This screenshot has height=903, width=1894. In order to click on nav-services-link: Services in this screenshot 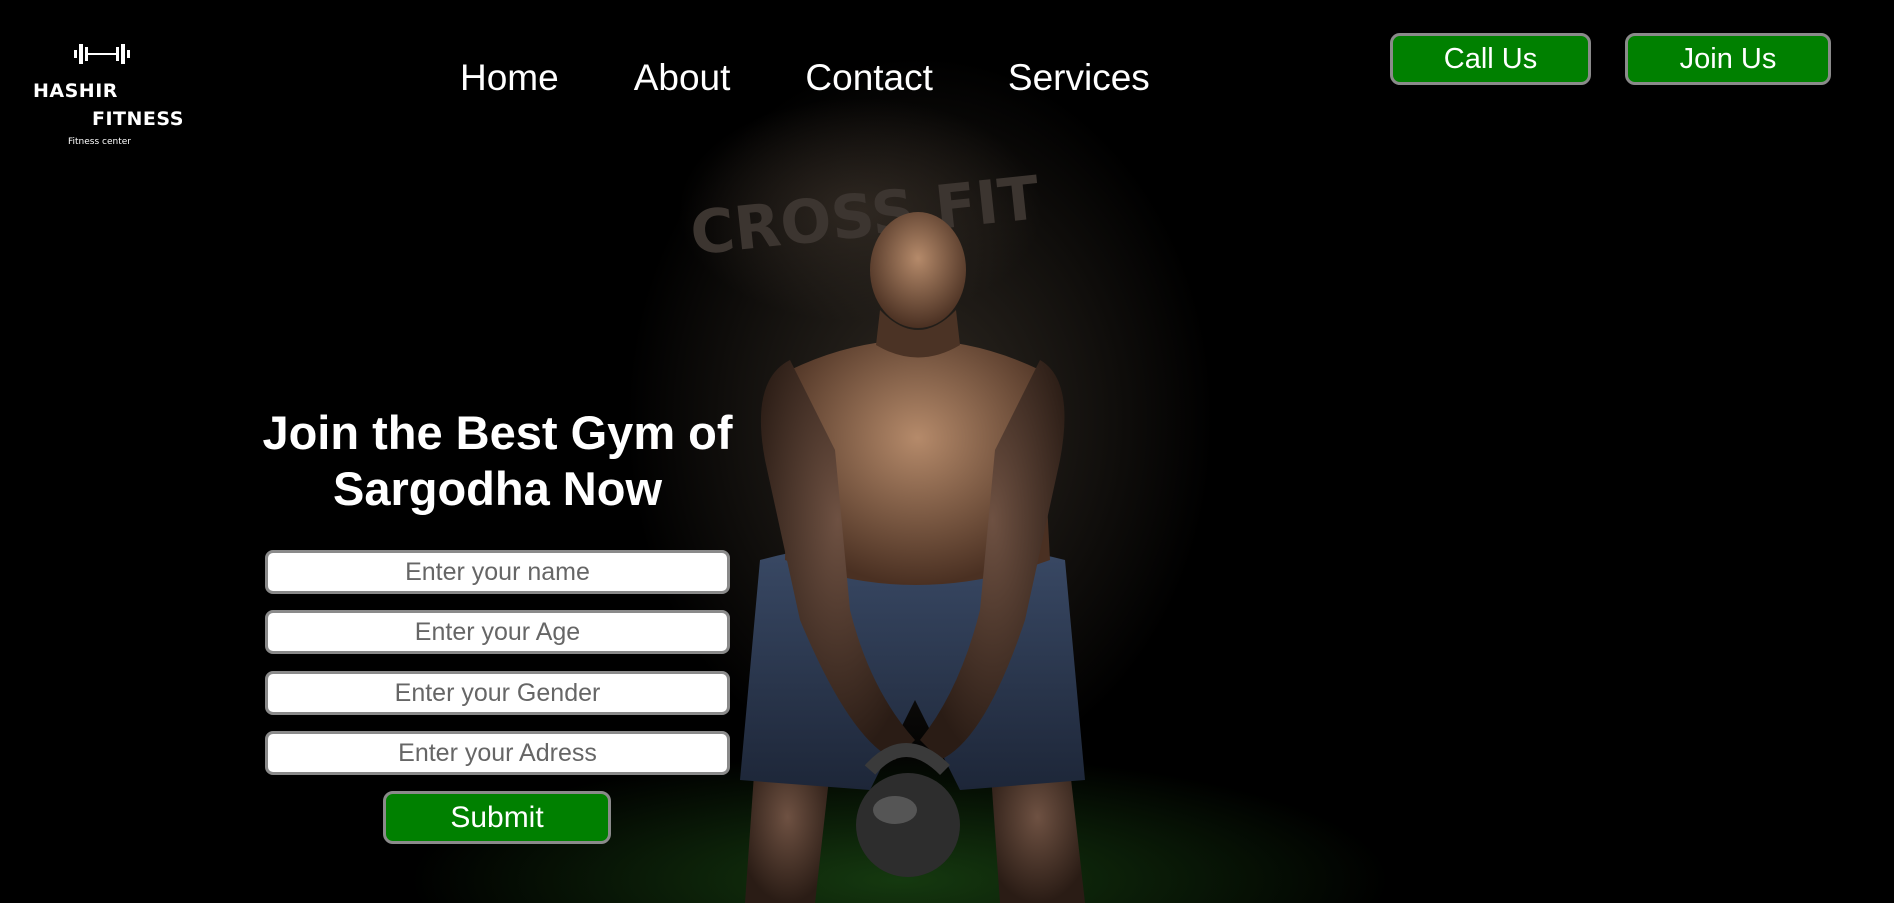, I will do `click(1079, 78)`.